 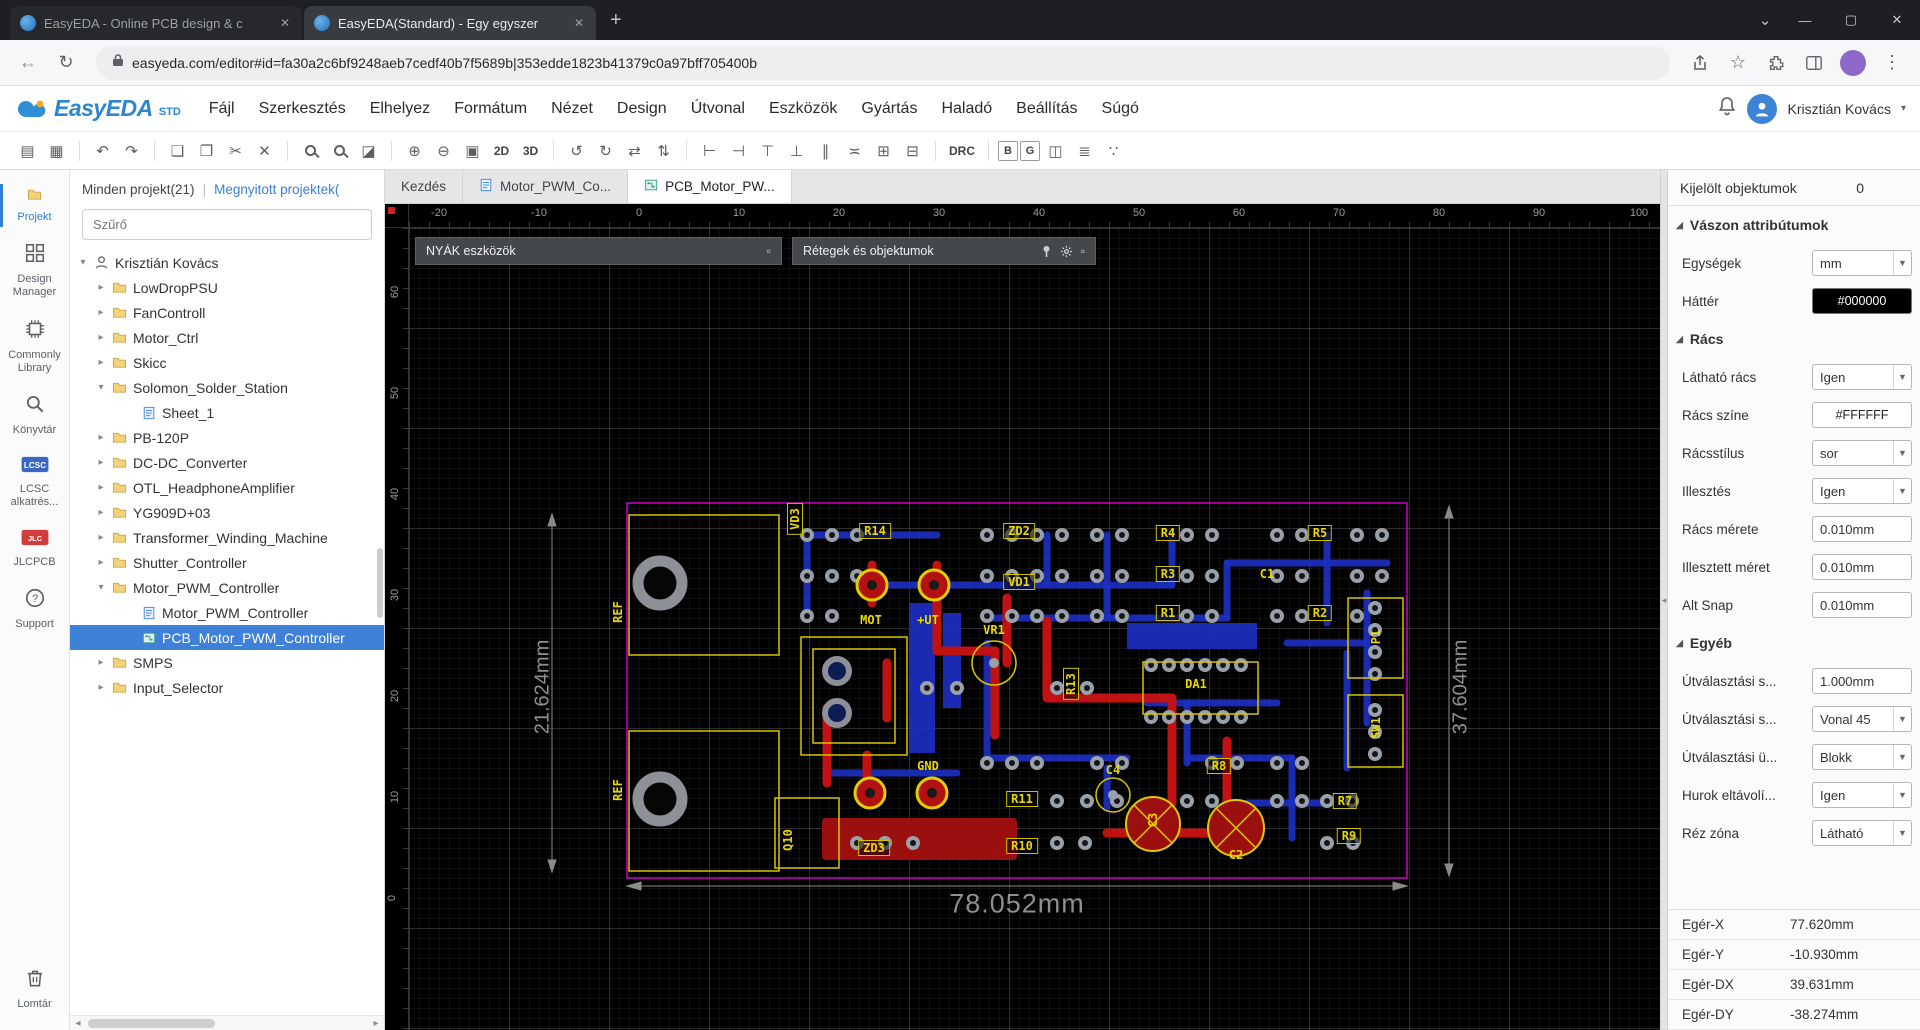 I want to click on panel-splitter: ◂, so click(x=1664, y=600).